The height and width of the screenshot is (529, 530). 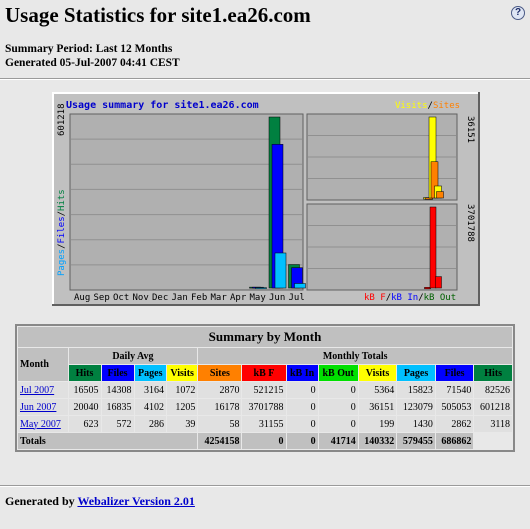 What do you see at coordinates (493, 424) in the screenshot?
I see `table-cell: 3118` at bounding box center [493, 424].